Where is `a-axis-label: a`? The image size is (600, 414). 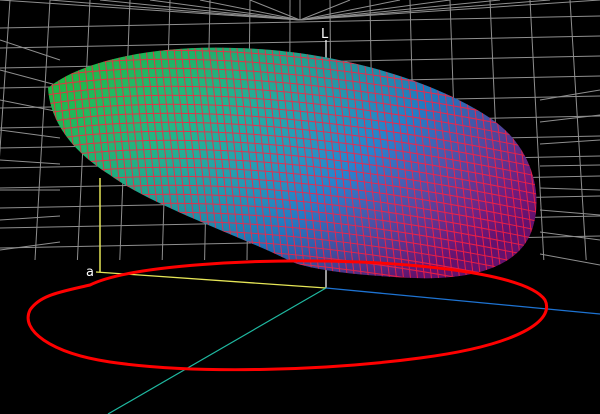 a-axis-label: a is located at coordinates (90, 272).